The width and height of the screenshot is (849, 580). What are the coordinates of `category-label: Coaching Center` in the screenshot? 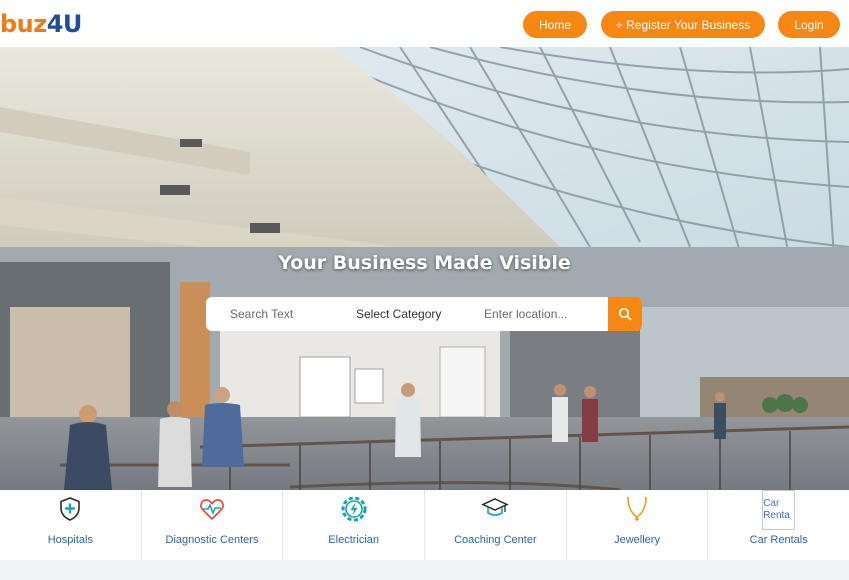 It's located at (495, 540).